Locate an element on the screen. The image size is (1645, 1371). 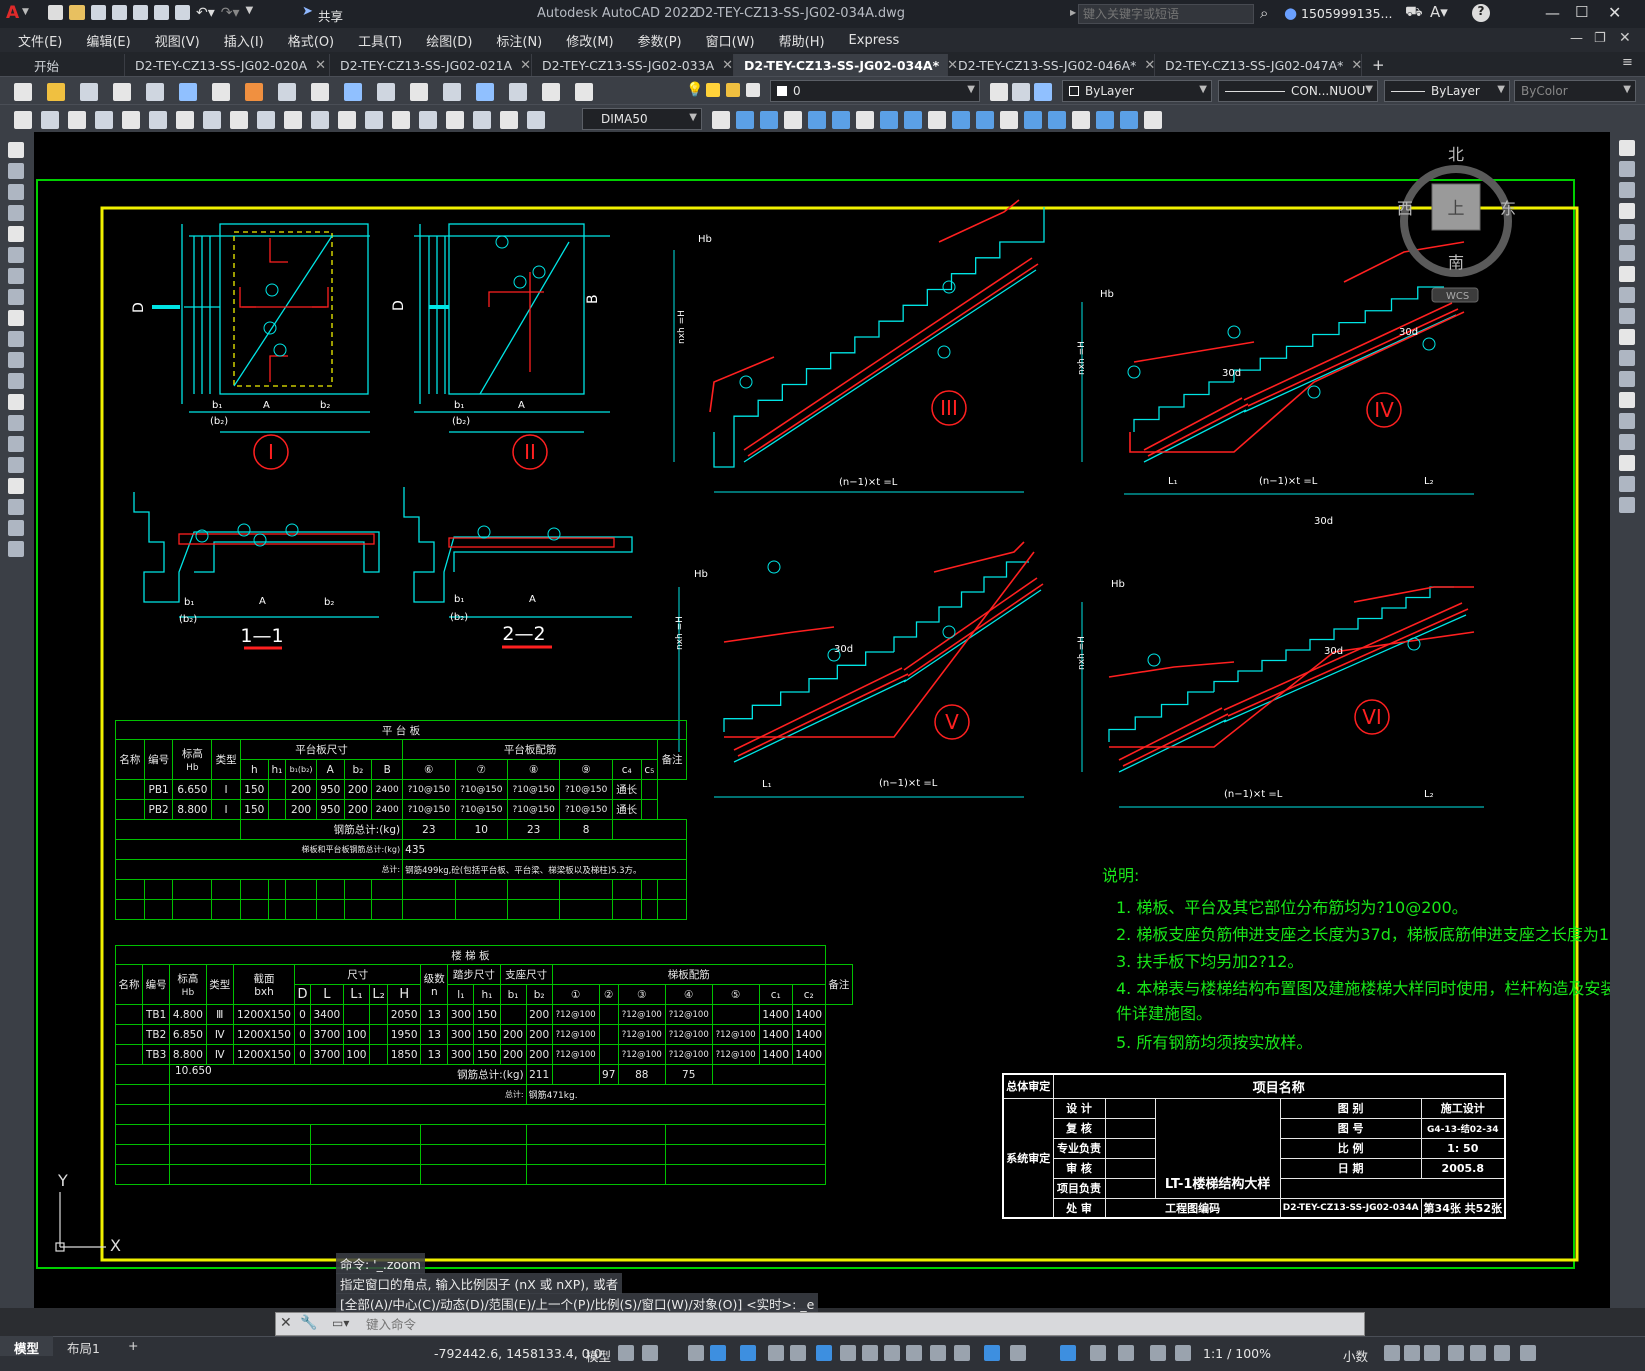
annotation-scale: 1:1 / 100% is located at coordinates (1237, 1353).